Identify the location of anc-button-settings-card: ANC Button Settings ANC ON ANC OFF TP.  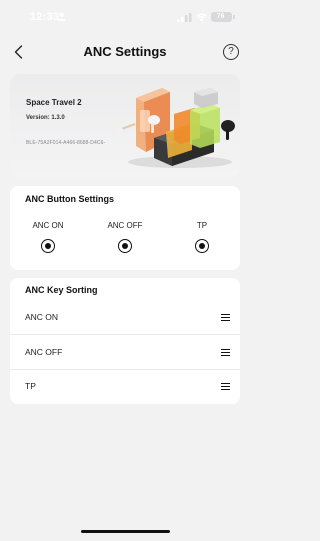
(125, 228).